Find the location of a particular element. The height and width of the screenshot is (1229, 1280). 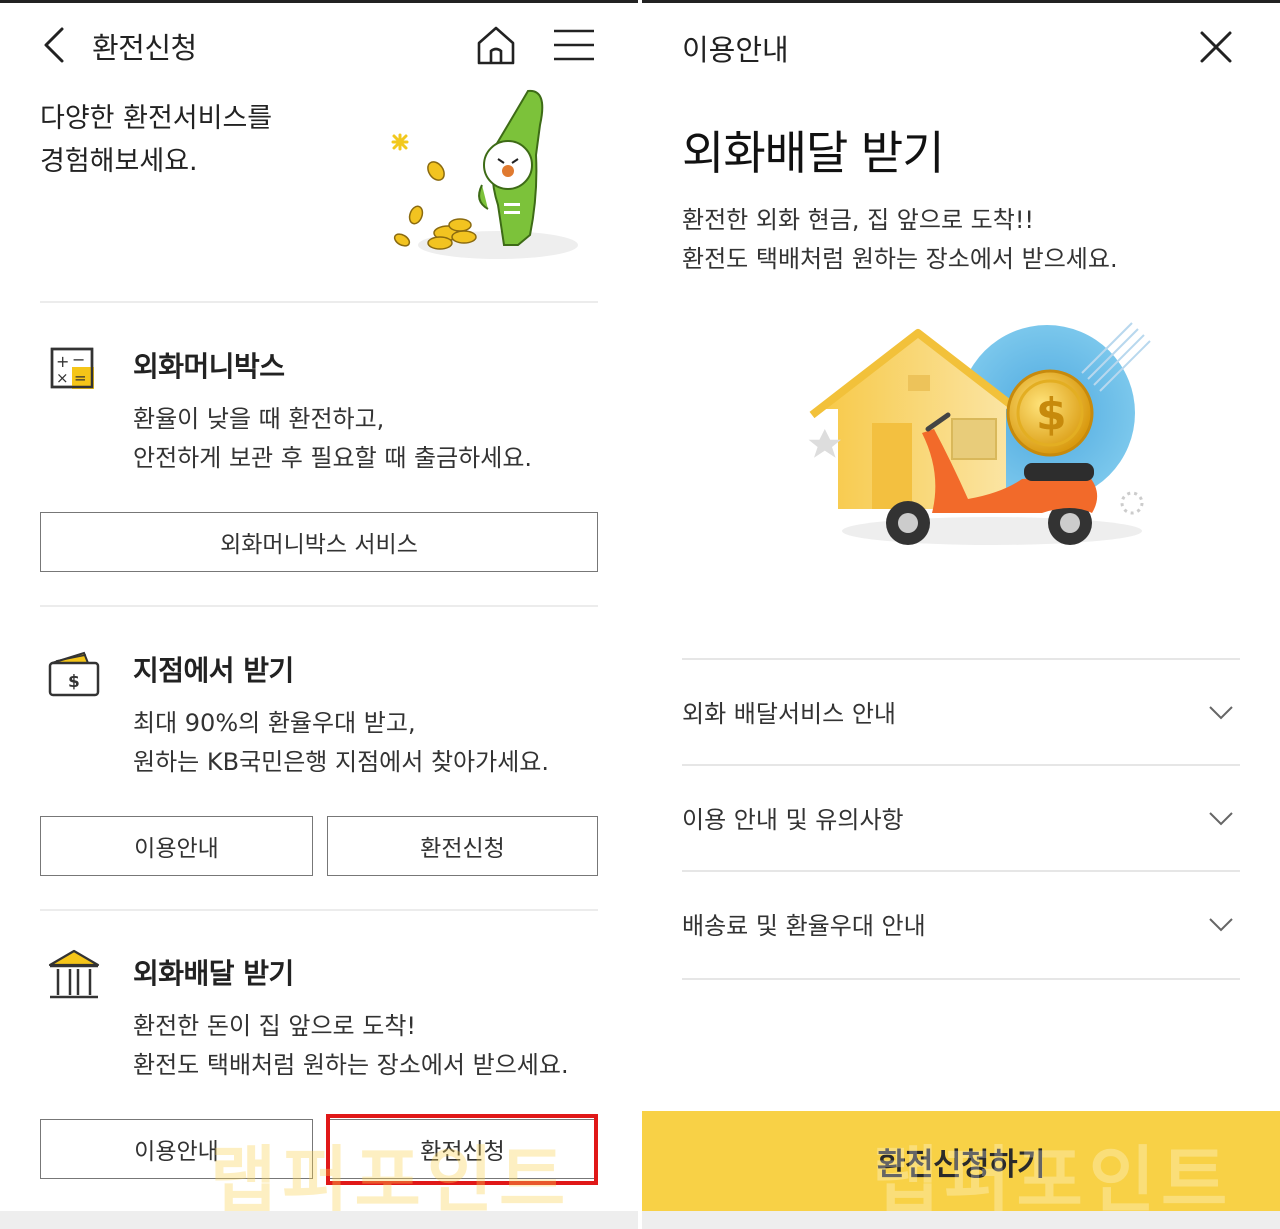

section-title-branch-pickup: 지점에서 받기 is located at coordinates (213, 670).